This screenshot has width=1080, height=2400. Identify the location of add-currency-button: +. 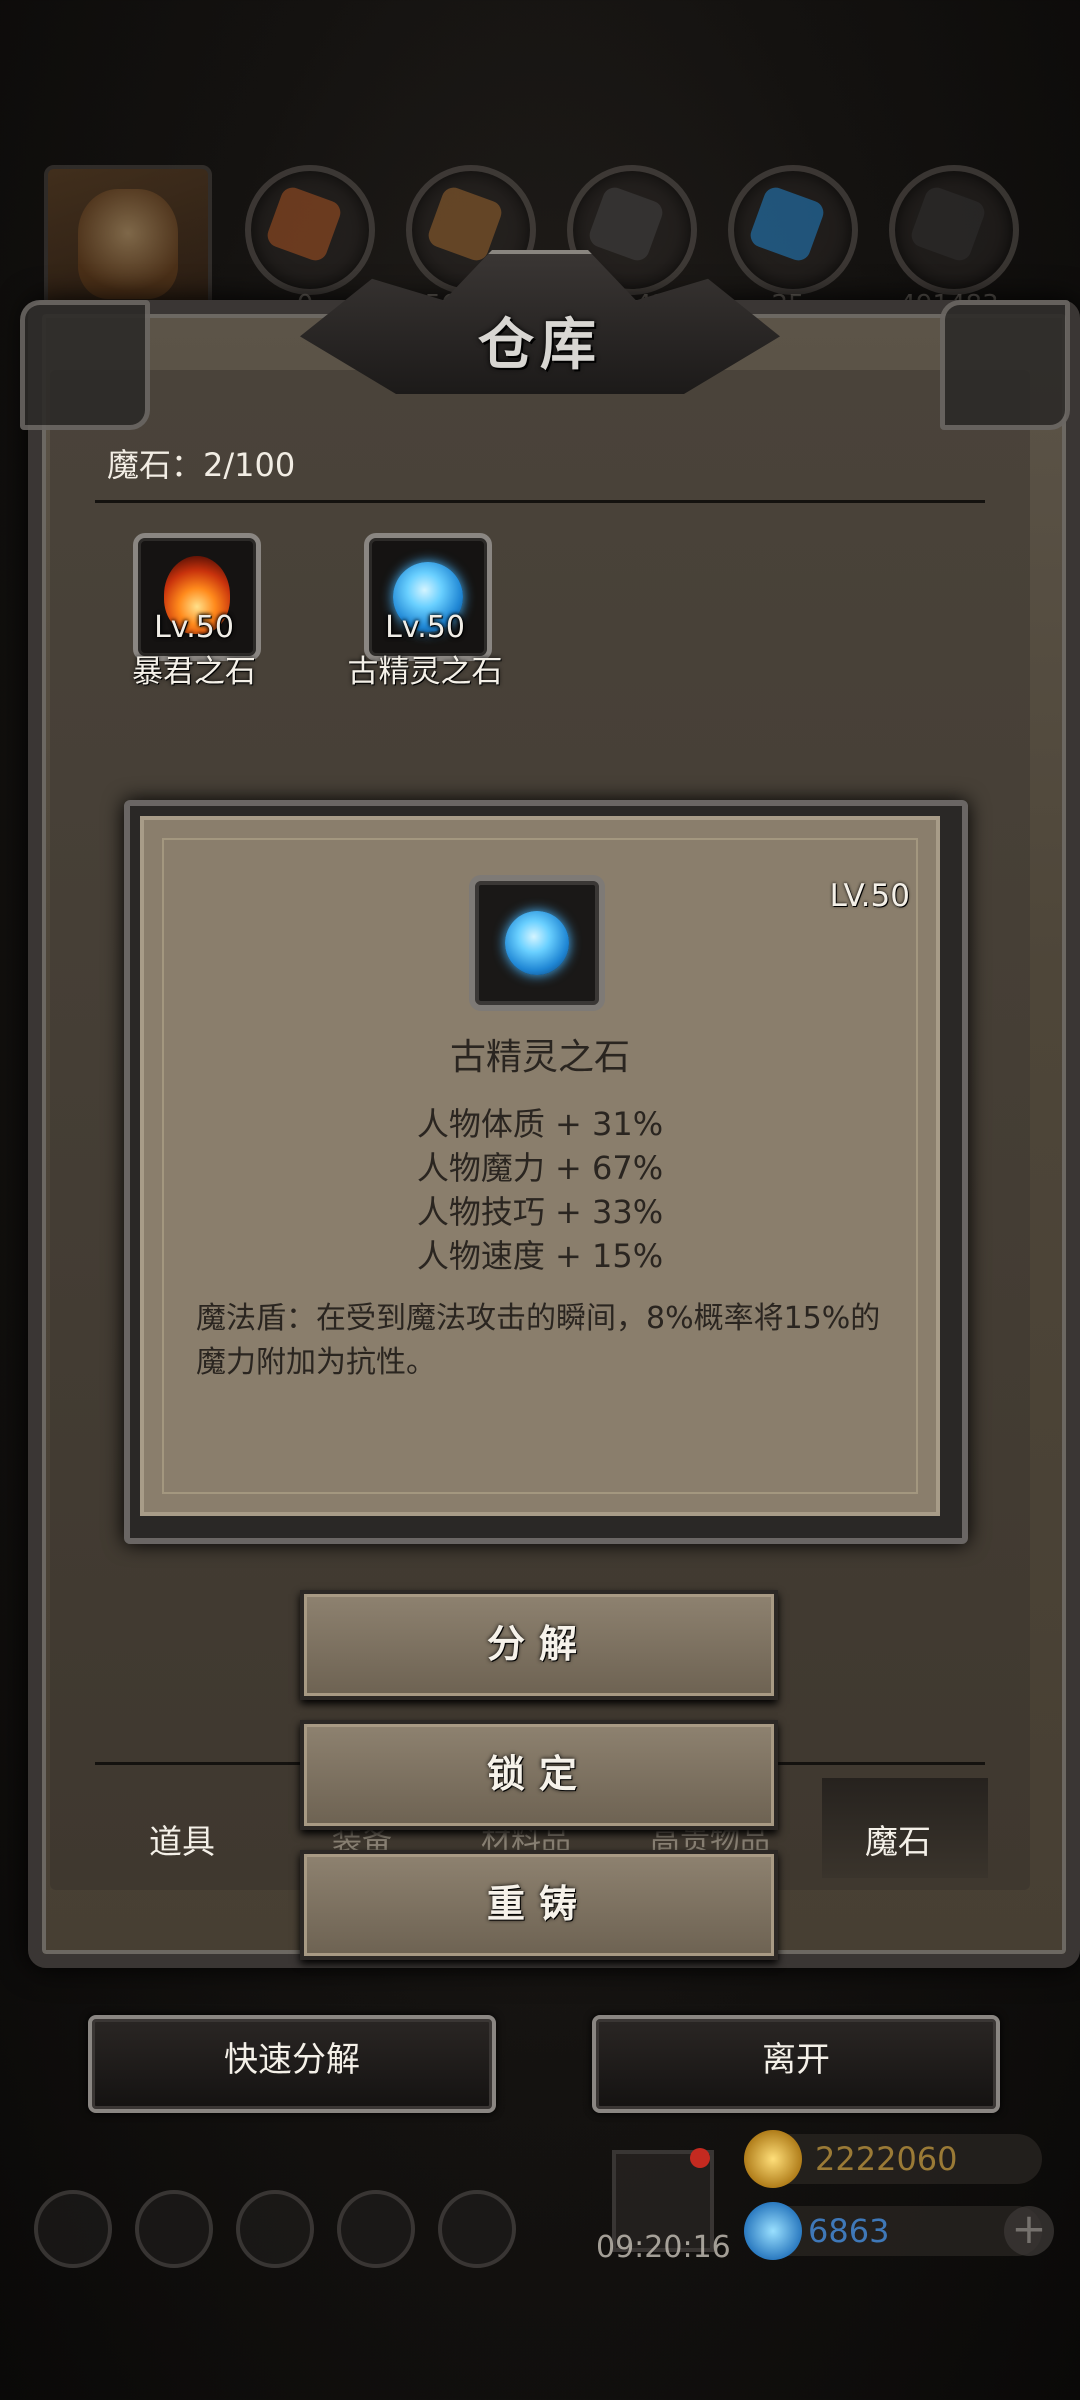
(1029, 2231).